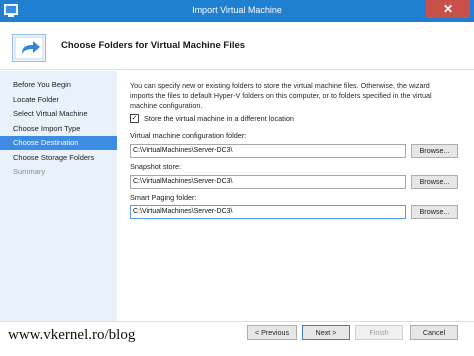  Describe the element at coordinates (188, 135) in the screenshot. I see `config-folder-label: Virtual machine configuration folder:` at that location.